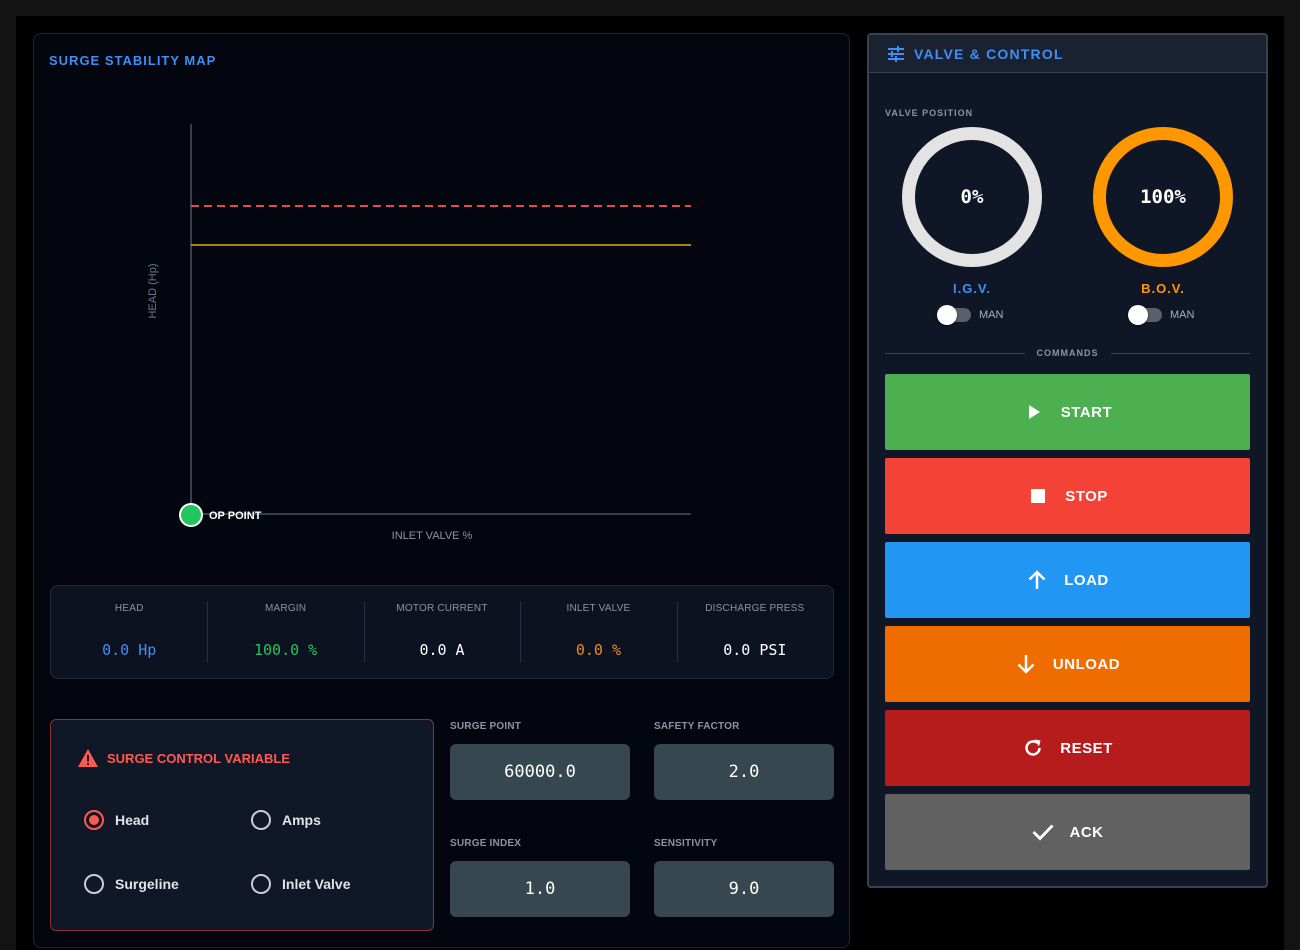  Describe the element at coordinates (755, 650) in the screenshot. I see `stat-value: 0.0 PSI` at that location.